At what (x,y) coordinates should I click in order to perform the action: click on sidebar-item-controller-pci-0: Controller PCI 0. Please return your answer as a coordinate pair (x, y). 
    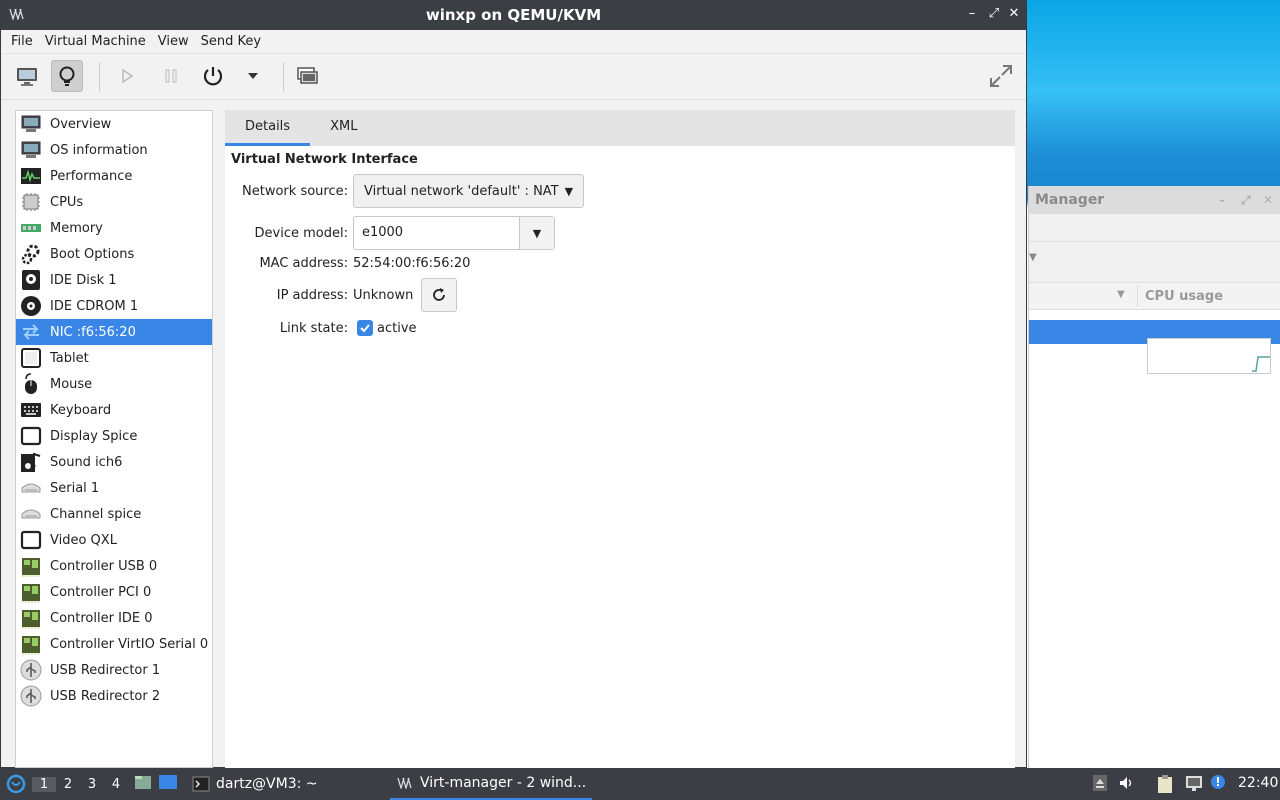
    Looking at the image, I should click on (114, 592).